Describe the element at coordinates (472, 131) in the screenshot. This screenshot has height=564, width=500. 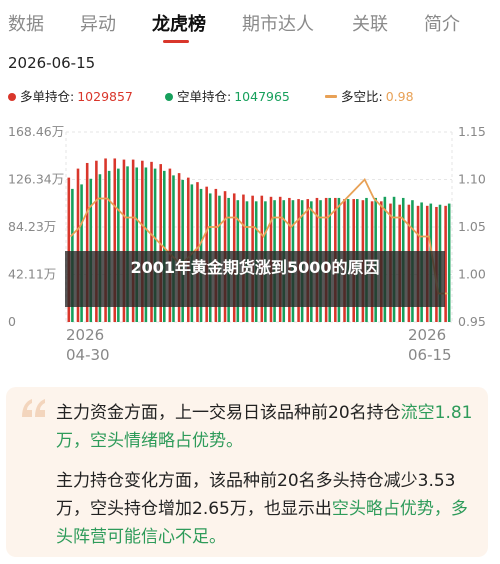
I see `y-right-tick-label: 1.15` at that location.